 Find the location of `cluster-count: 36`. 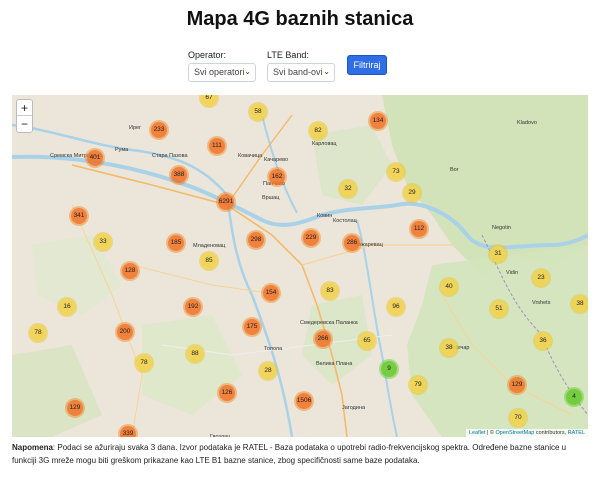

cluster-count: 36 is located at coordinates (543, 341).